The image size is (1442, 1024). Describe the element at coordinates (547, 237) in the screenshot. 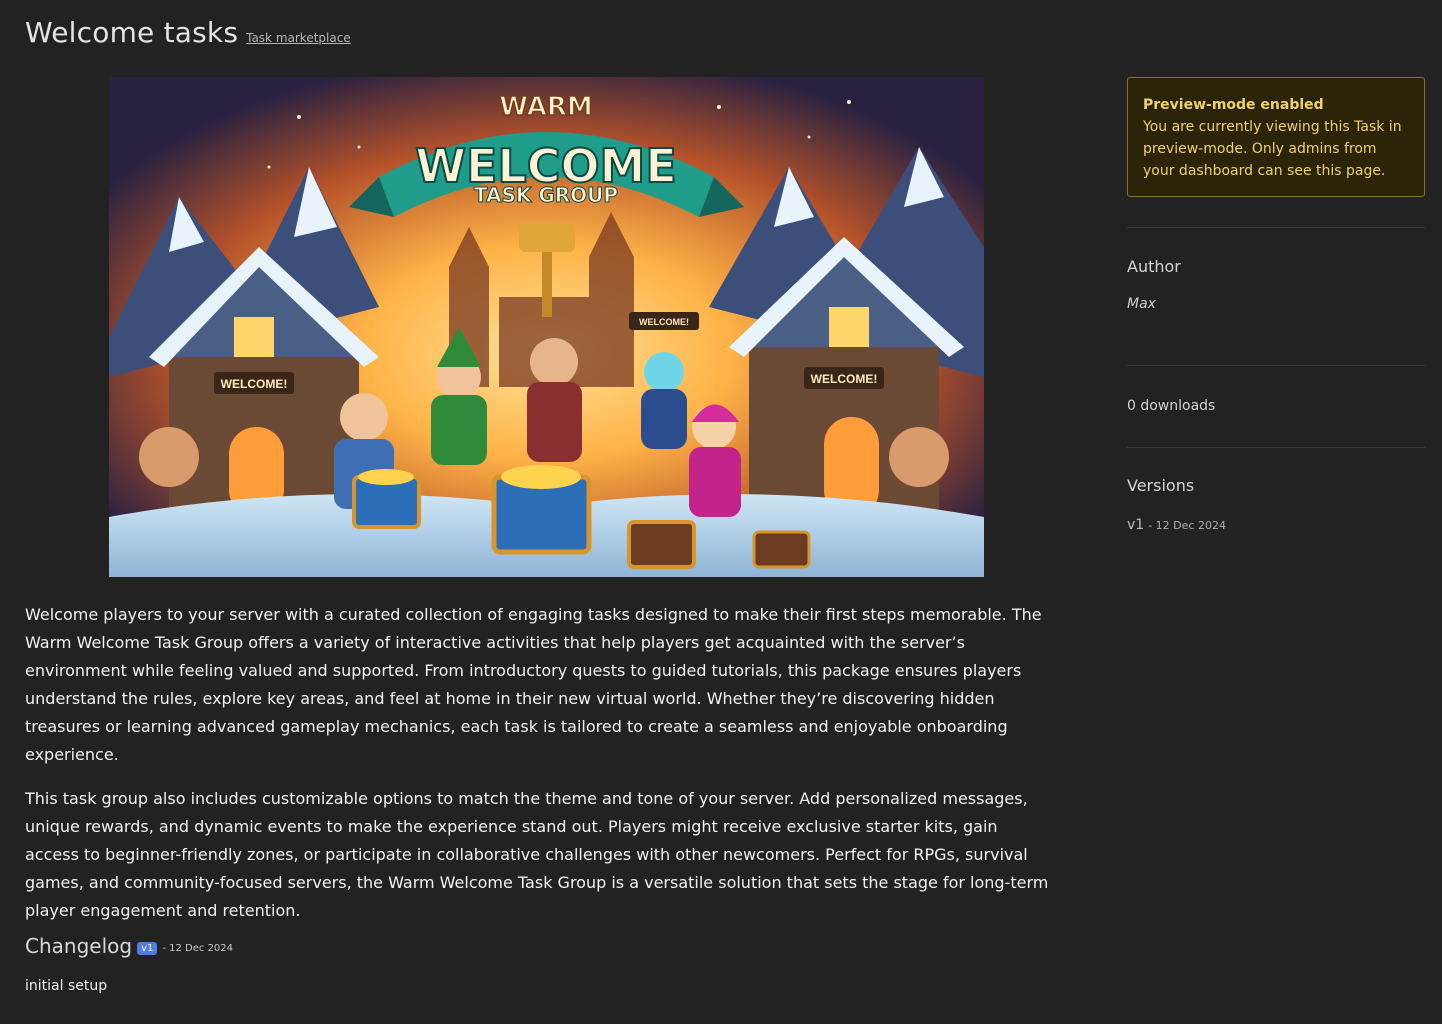

I see `golden-hammer` at that location.